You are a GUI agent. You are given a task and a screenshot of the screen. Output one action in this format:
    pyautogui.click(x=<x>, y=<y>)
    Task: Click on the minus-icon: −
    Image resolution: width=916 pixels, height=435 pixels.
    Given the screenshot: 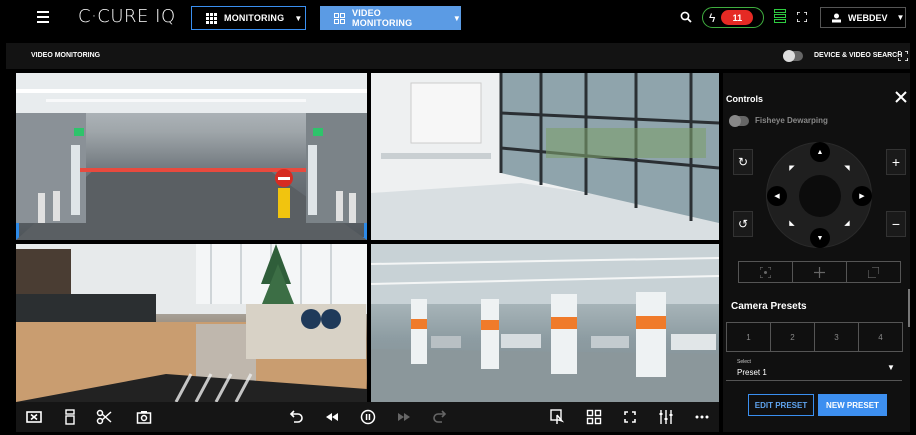 What is the action you would take?
    pyautogui.click(x=896, y=224)
    